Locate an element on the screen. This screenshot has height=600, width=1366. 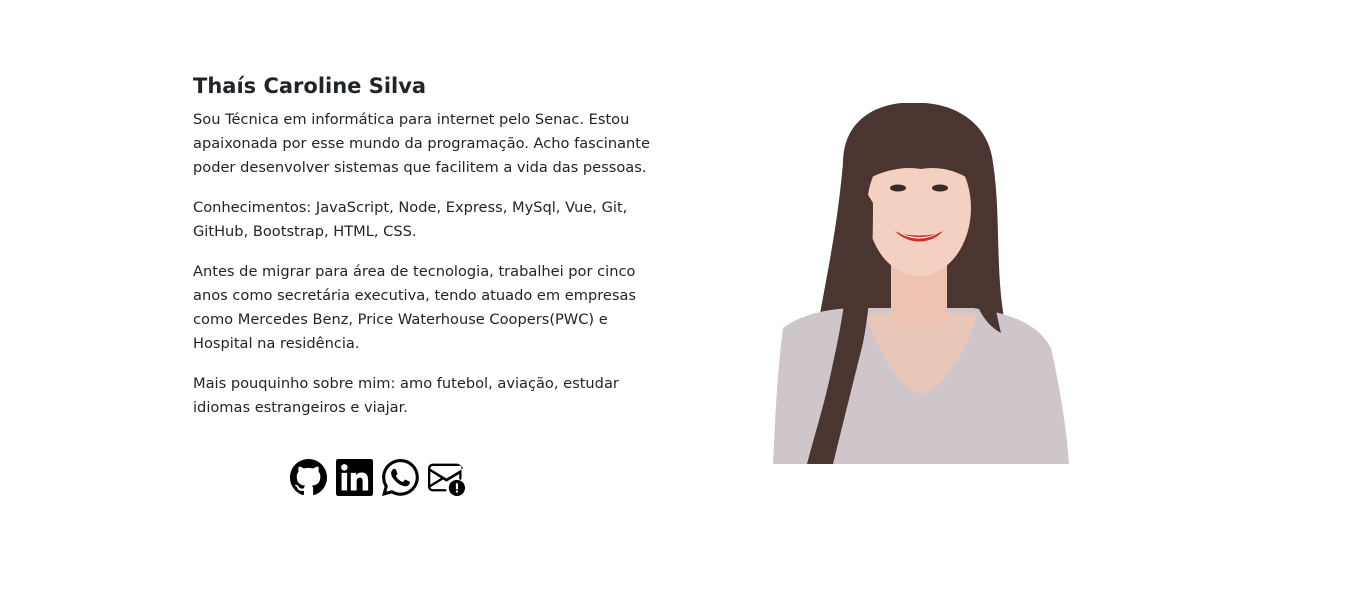
portrait-illustration is located at coordinates (921, 283).